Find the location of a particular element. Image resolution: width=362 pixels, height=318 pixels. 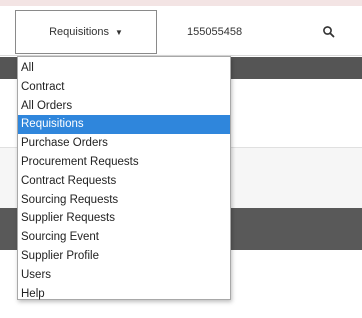

dropdown-option-sourcing-event: Sourcing Event is located at coordinates (124, 237).